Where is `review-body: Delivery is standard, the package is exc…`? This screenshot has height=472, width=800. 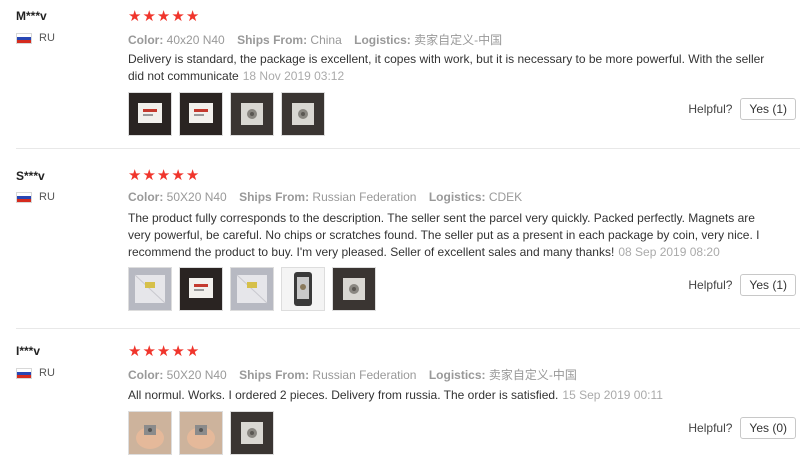
review-body: Delivery is standard, the package is exc… is located at coordinates (446, 67).